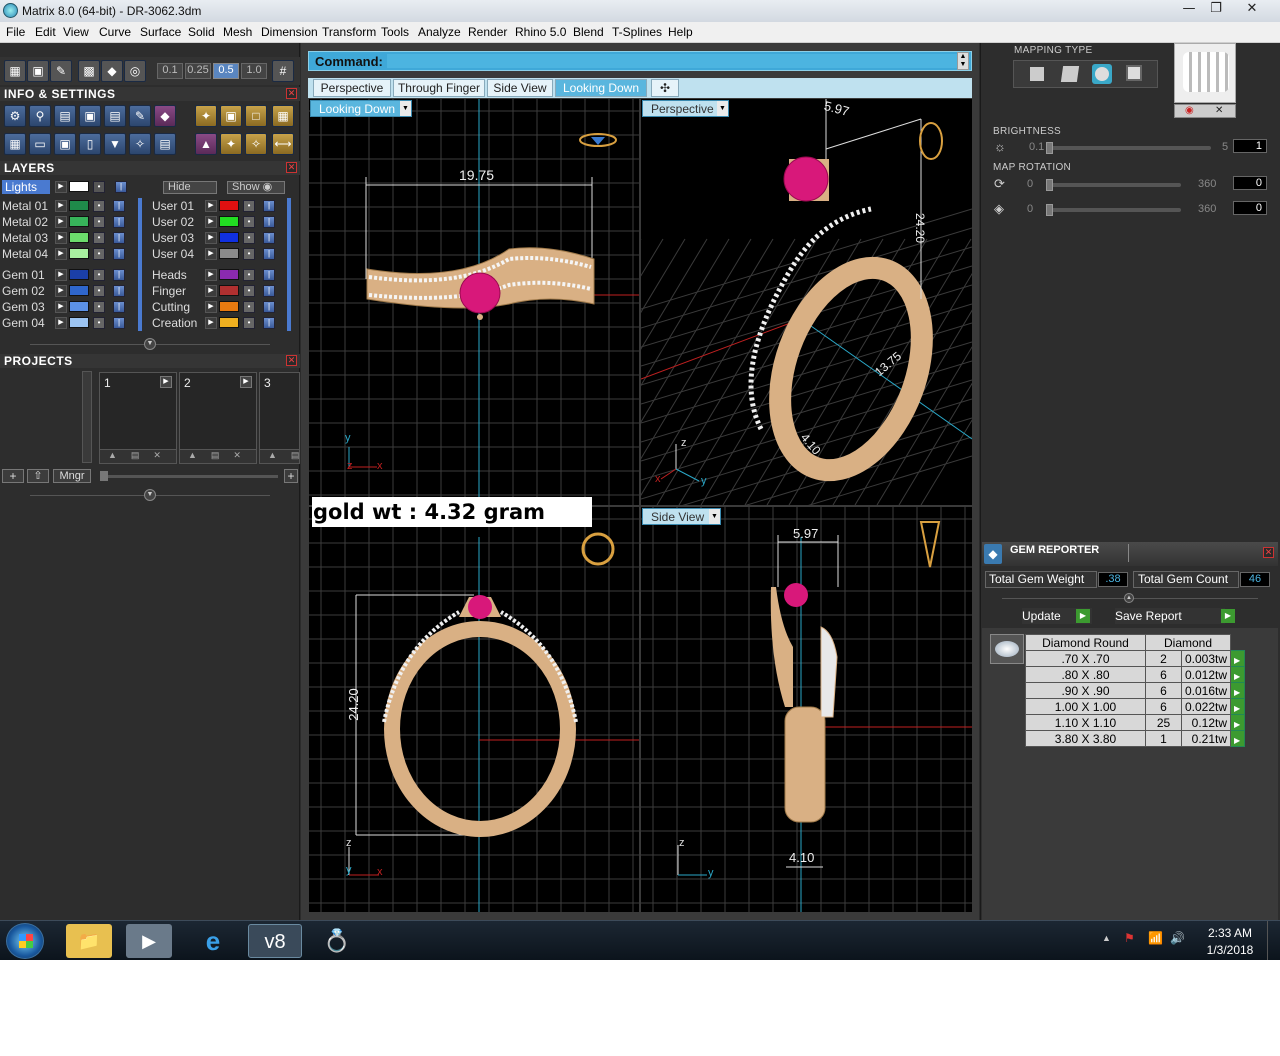 The image size is (1280, 1056). What do you see at coordinates (150, 344) in the screenshot?
I see `collapse-layers-icon: ▼` at bounding box center [150, 344].